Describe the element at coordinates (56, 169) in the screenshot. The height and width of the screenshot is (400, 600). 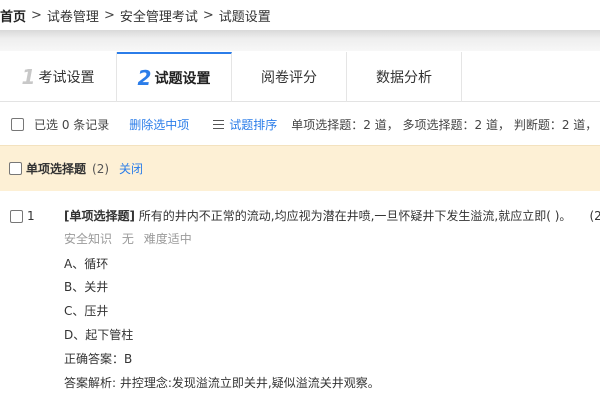
I see `section-title: 单项选择题` at that location.